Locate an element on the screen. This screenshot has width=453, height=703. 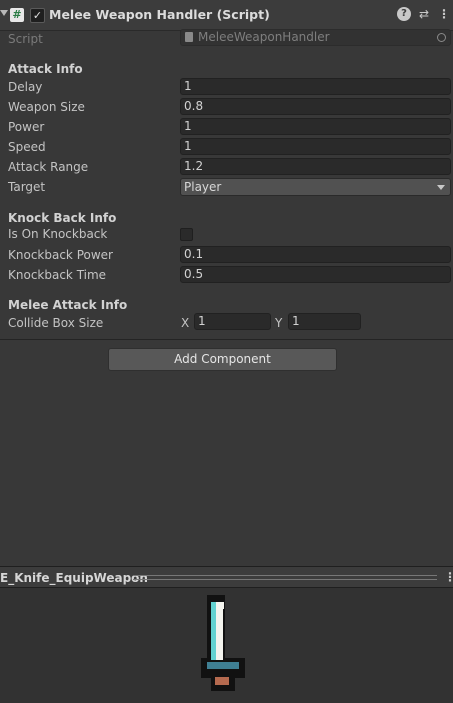
collide-y-label: Y is located at coordinates (279, 323).